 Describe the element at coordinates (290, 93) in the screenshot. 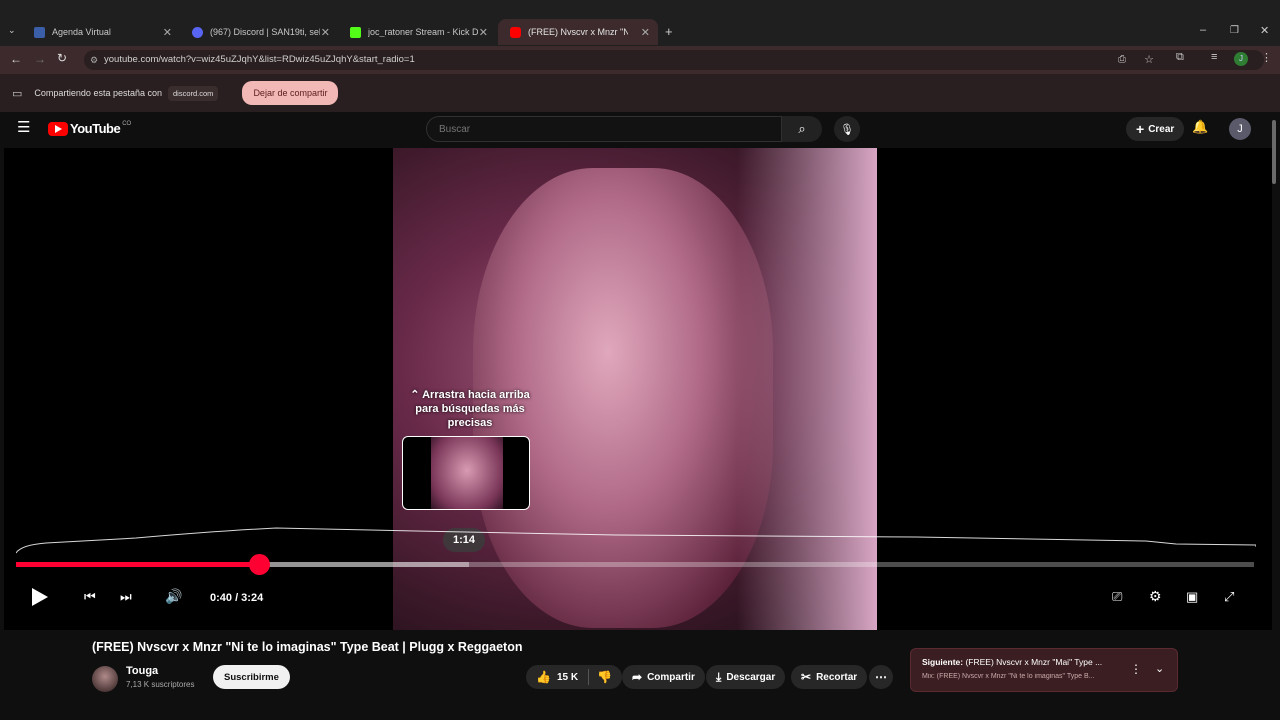

I see `stop-sharing-button: Dejar de compartir` at that location.